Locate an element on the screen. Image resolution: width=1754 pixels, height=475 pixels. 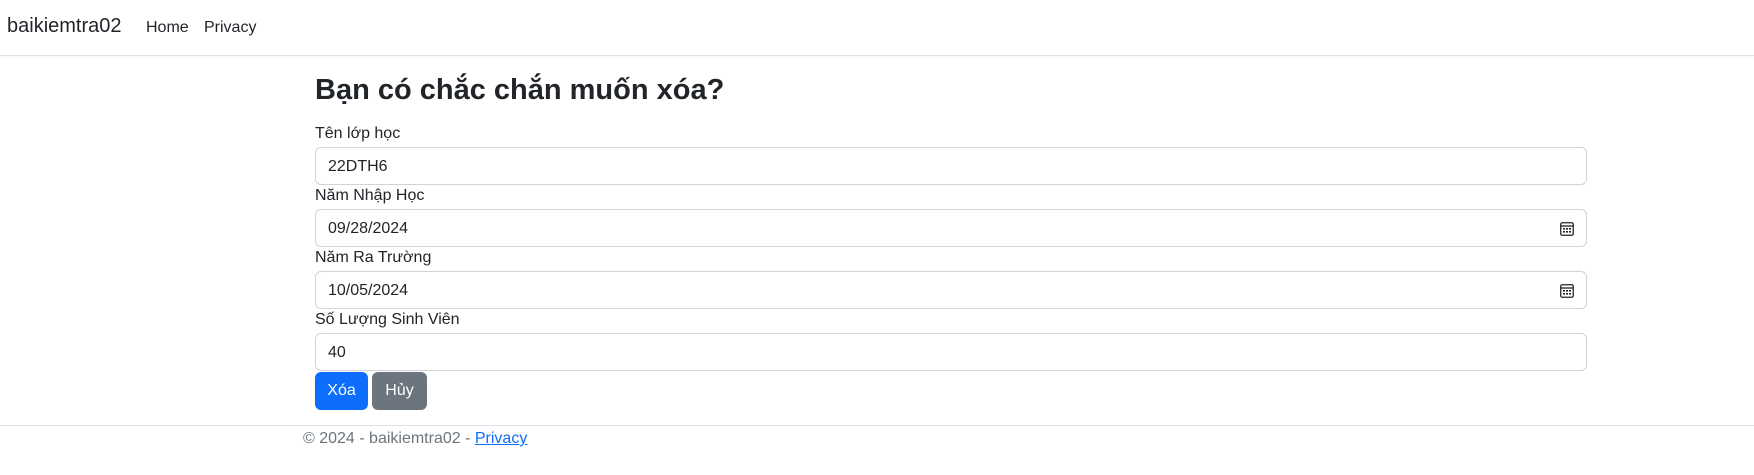
footer-text: © 2024 - baikiemtra02 - is located at coordinates (389, 438).